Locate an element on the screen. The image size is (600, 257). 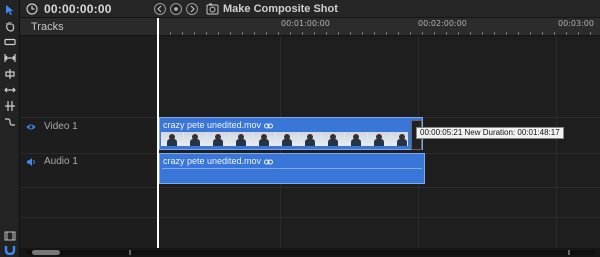
speaker-icon is located at coordinates (31, 162).